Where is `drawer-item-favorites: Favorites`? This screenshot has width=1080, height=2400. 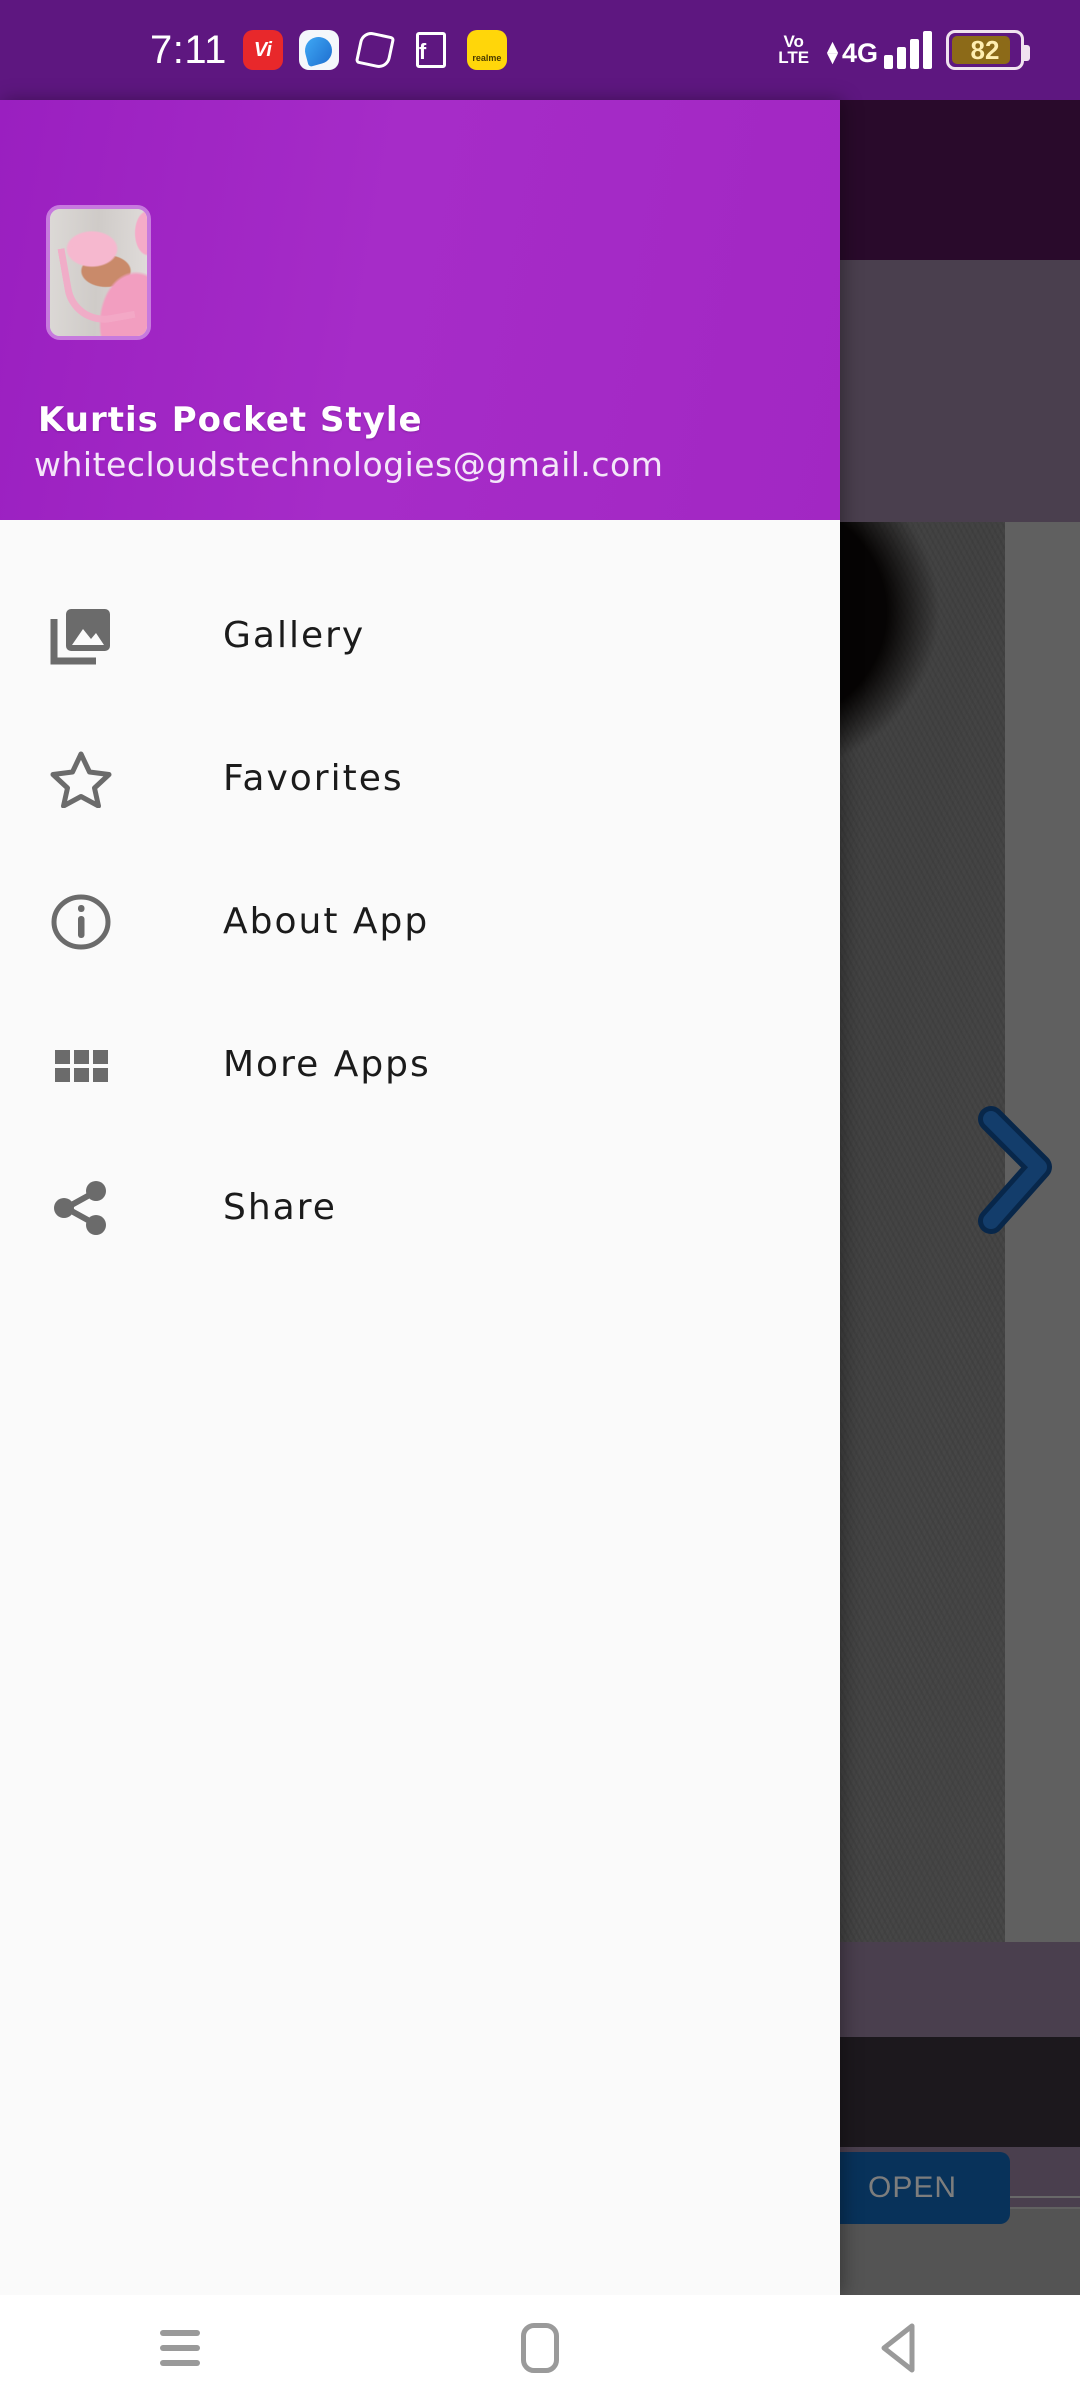
drawer-item-favorites: Favorites is located at coordinates (420, 778).